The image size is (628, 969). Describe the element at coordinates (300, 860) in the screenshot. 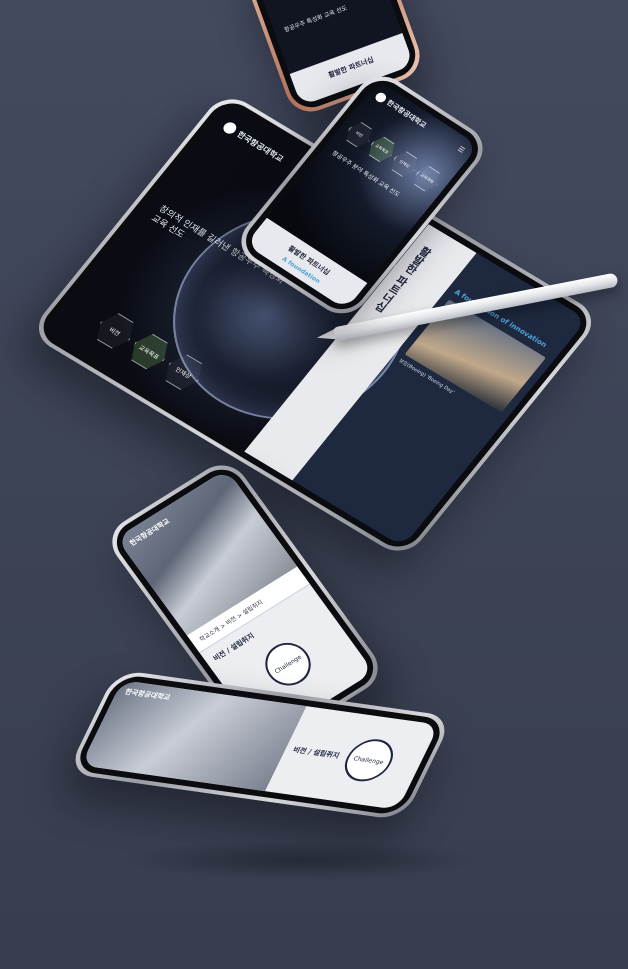

I see `floor-shadow` at that location.